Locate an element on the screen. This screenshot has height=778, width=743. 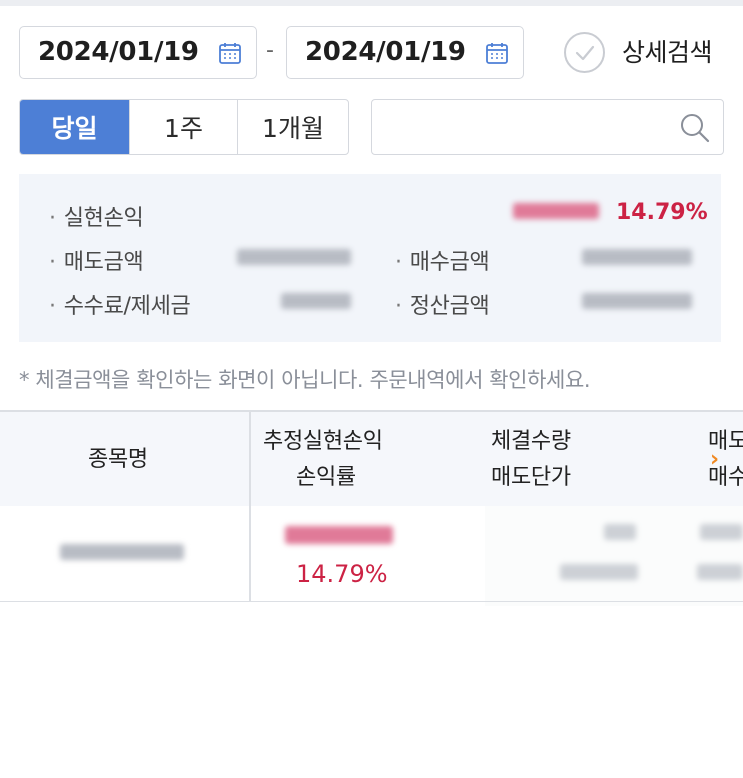
header-sell-price: 매도단가 is located at coordinates (531, 477).